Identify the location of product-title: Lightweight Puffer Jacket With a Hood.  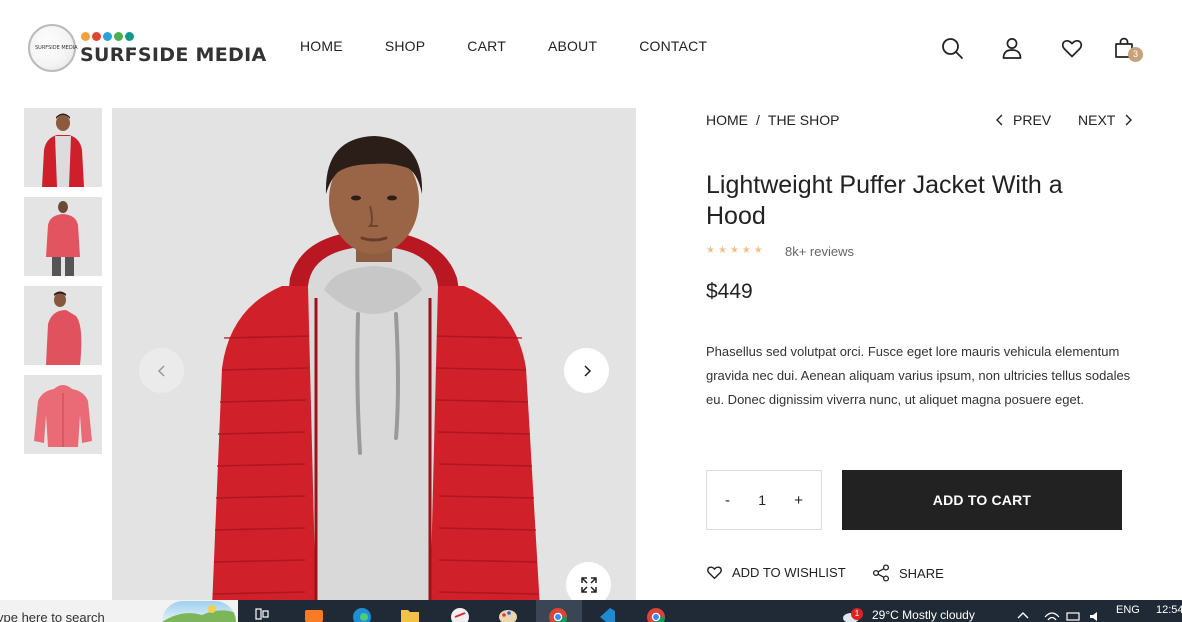
(884, 200).